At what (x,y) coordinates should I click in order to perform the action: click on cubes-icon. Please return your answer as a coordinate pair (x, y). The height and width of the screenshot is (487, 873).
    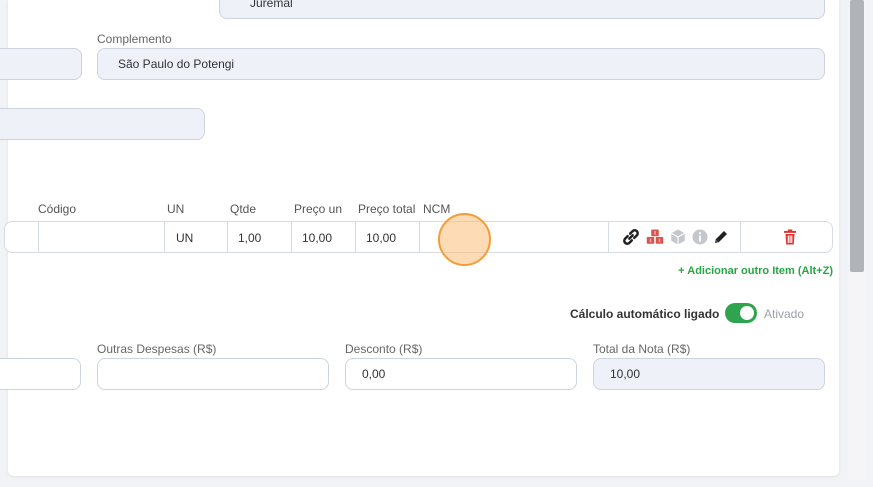
    Looking at the image, I should click on (655, 237).